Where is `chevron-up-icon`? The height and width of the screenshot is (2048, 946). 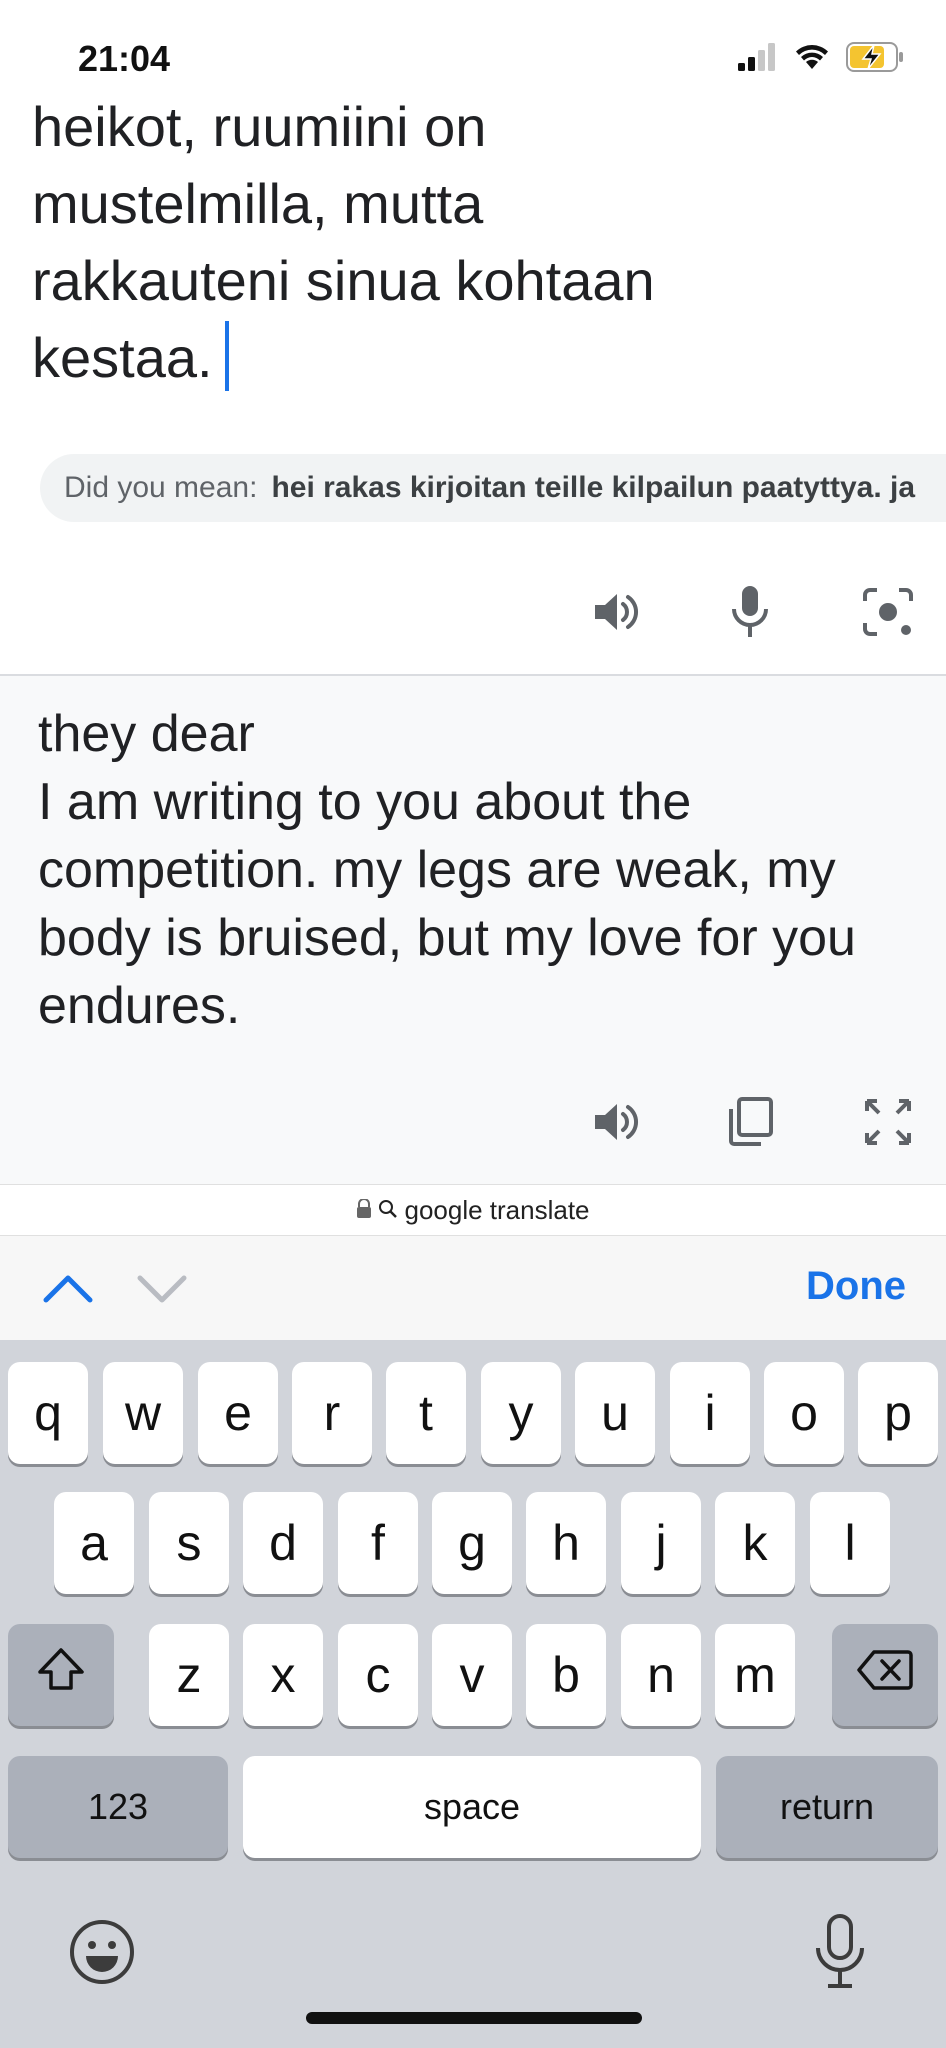
chevron-up-icon is located at coordinates (68, 1288).